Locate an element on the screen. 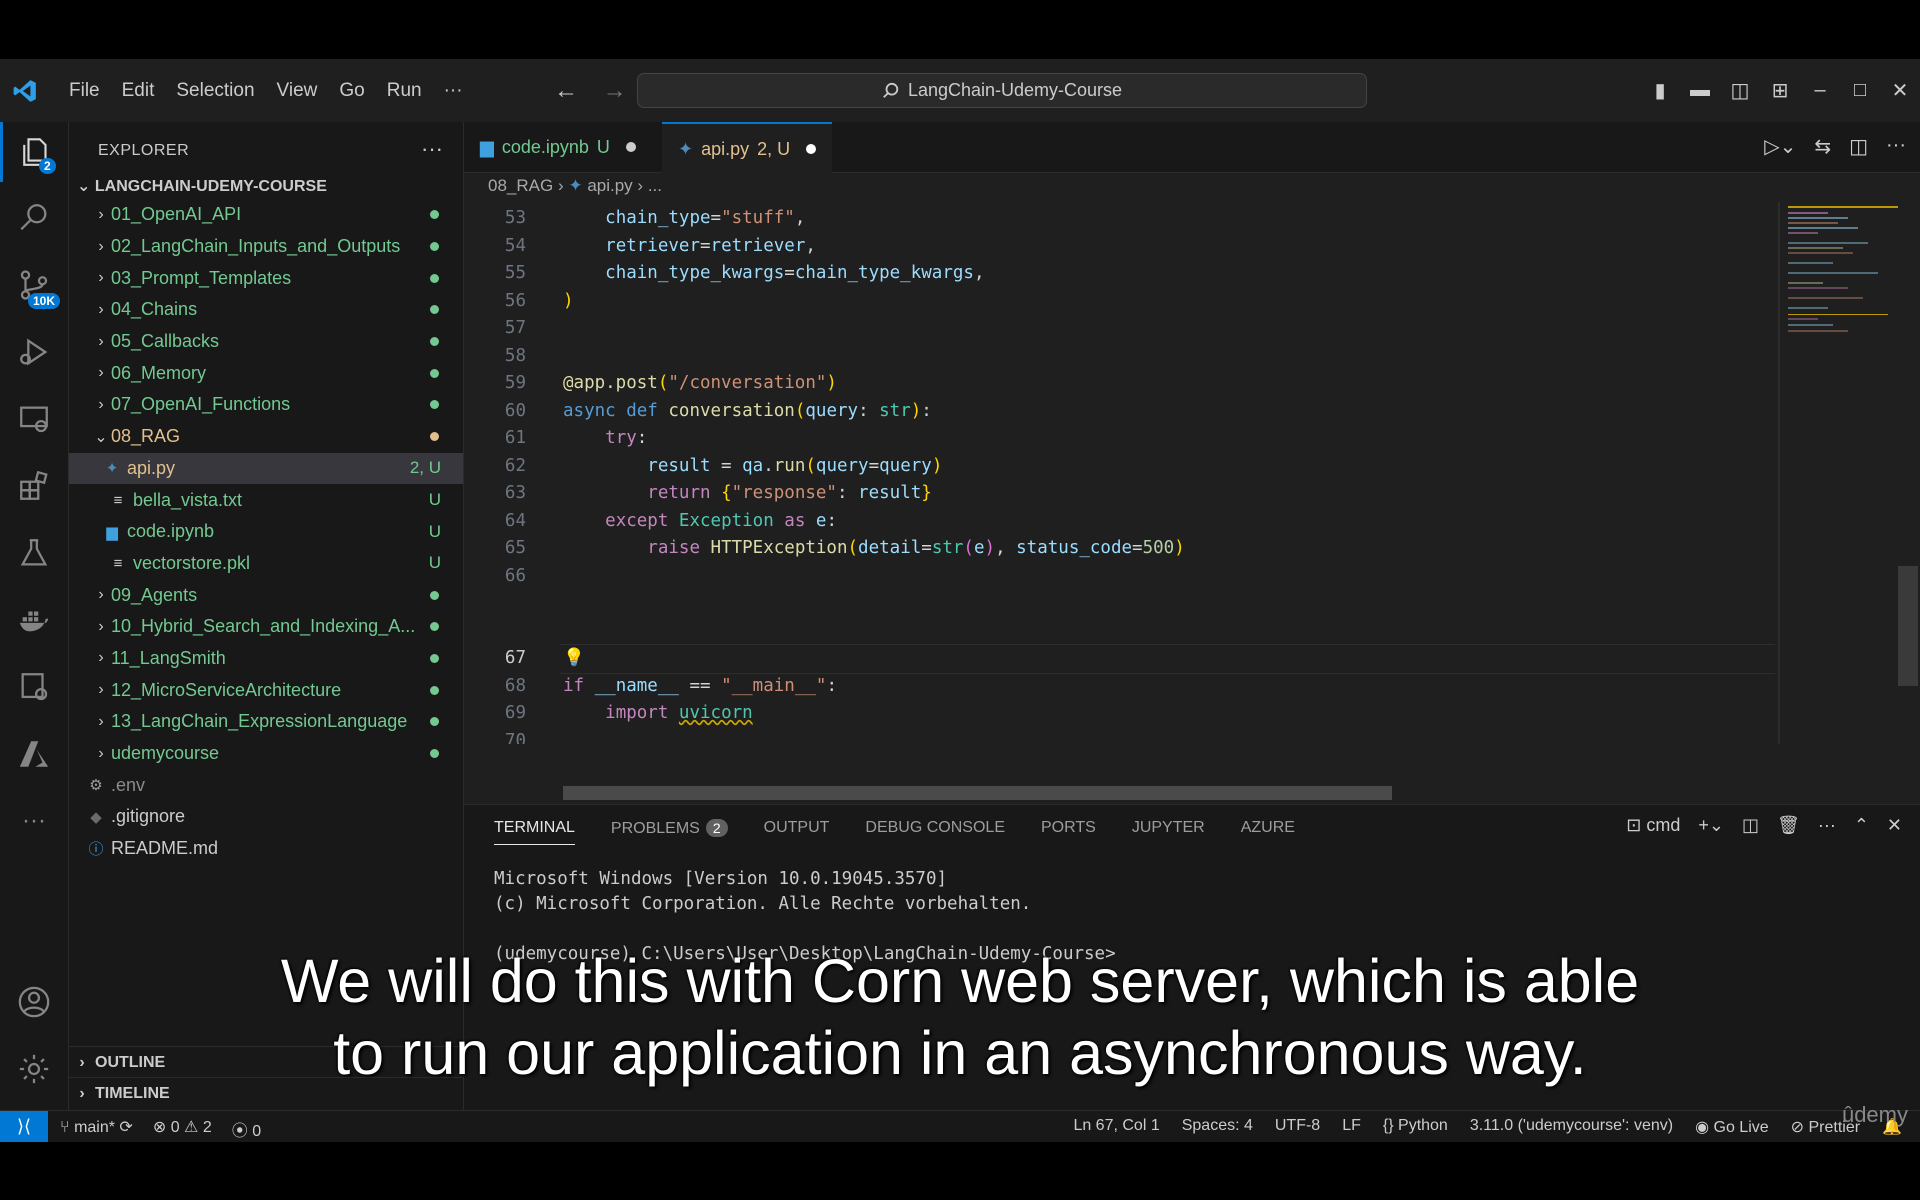 This screenshot has width=1920, height=1200. run-debug-icon is located at coordinates (34, 352).